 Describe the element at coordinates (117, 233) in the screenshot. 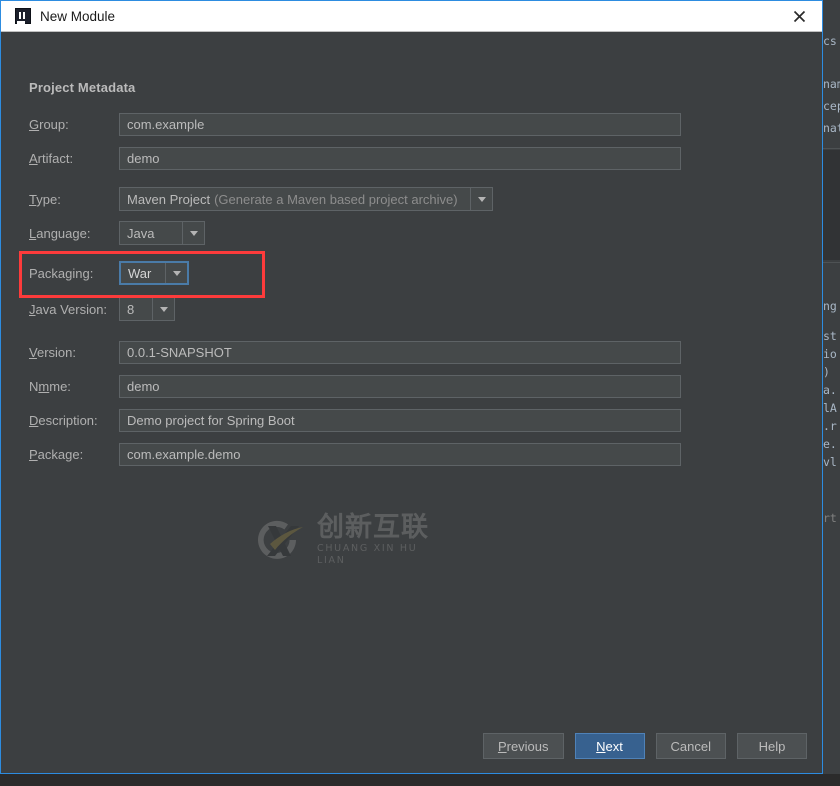

I see `form-row-language: Language: Java` at that location.